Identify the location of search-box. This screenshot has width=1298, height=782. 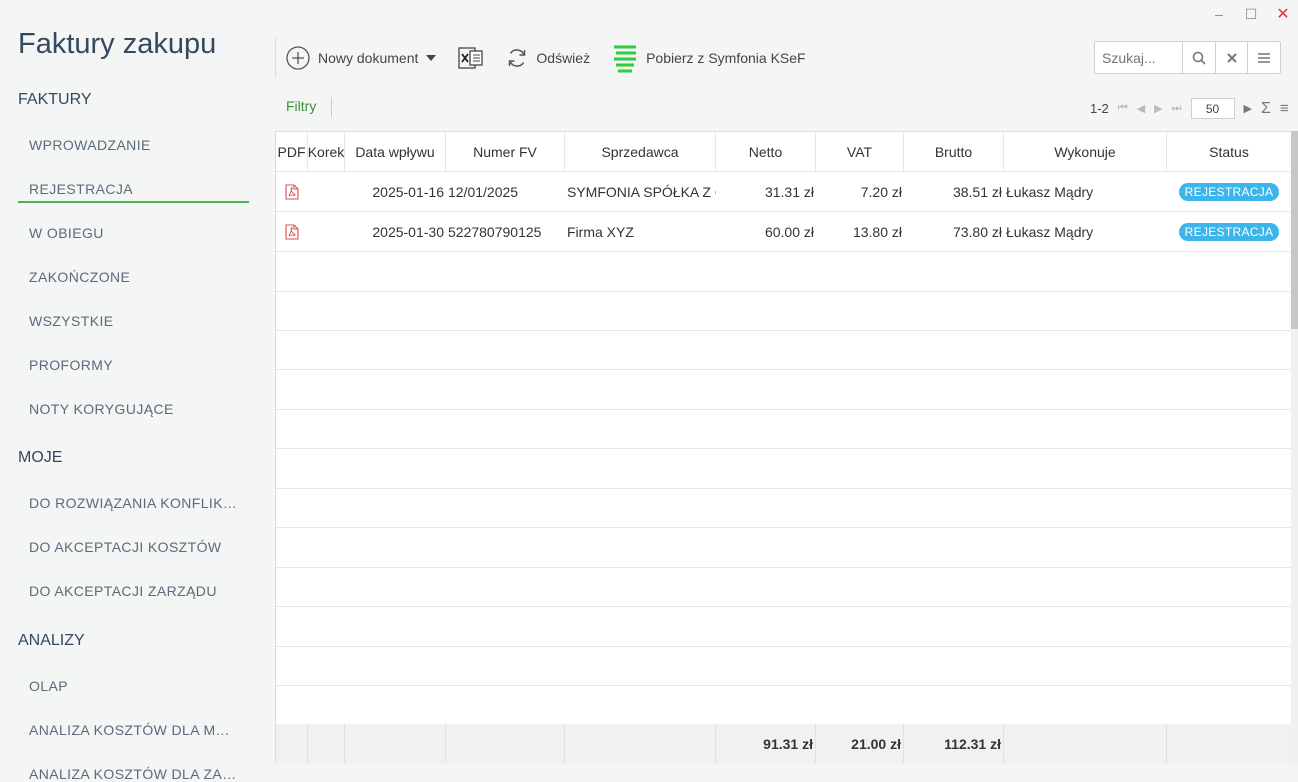
(1187, 57).